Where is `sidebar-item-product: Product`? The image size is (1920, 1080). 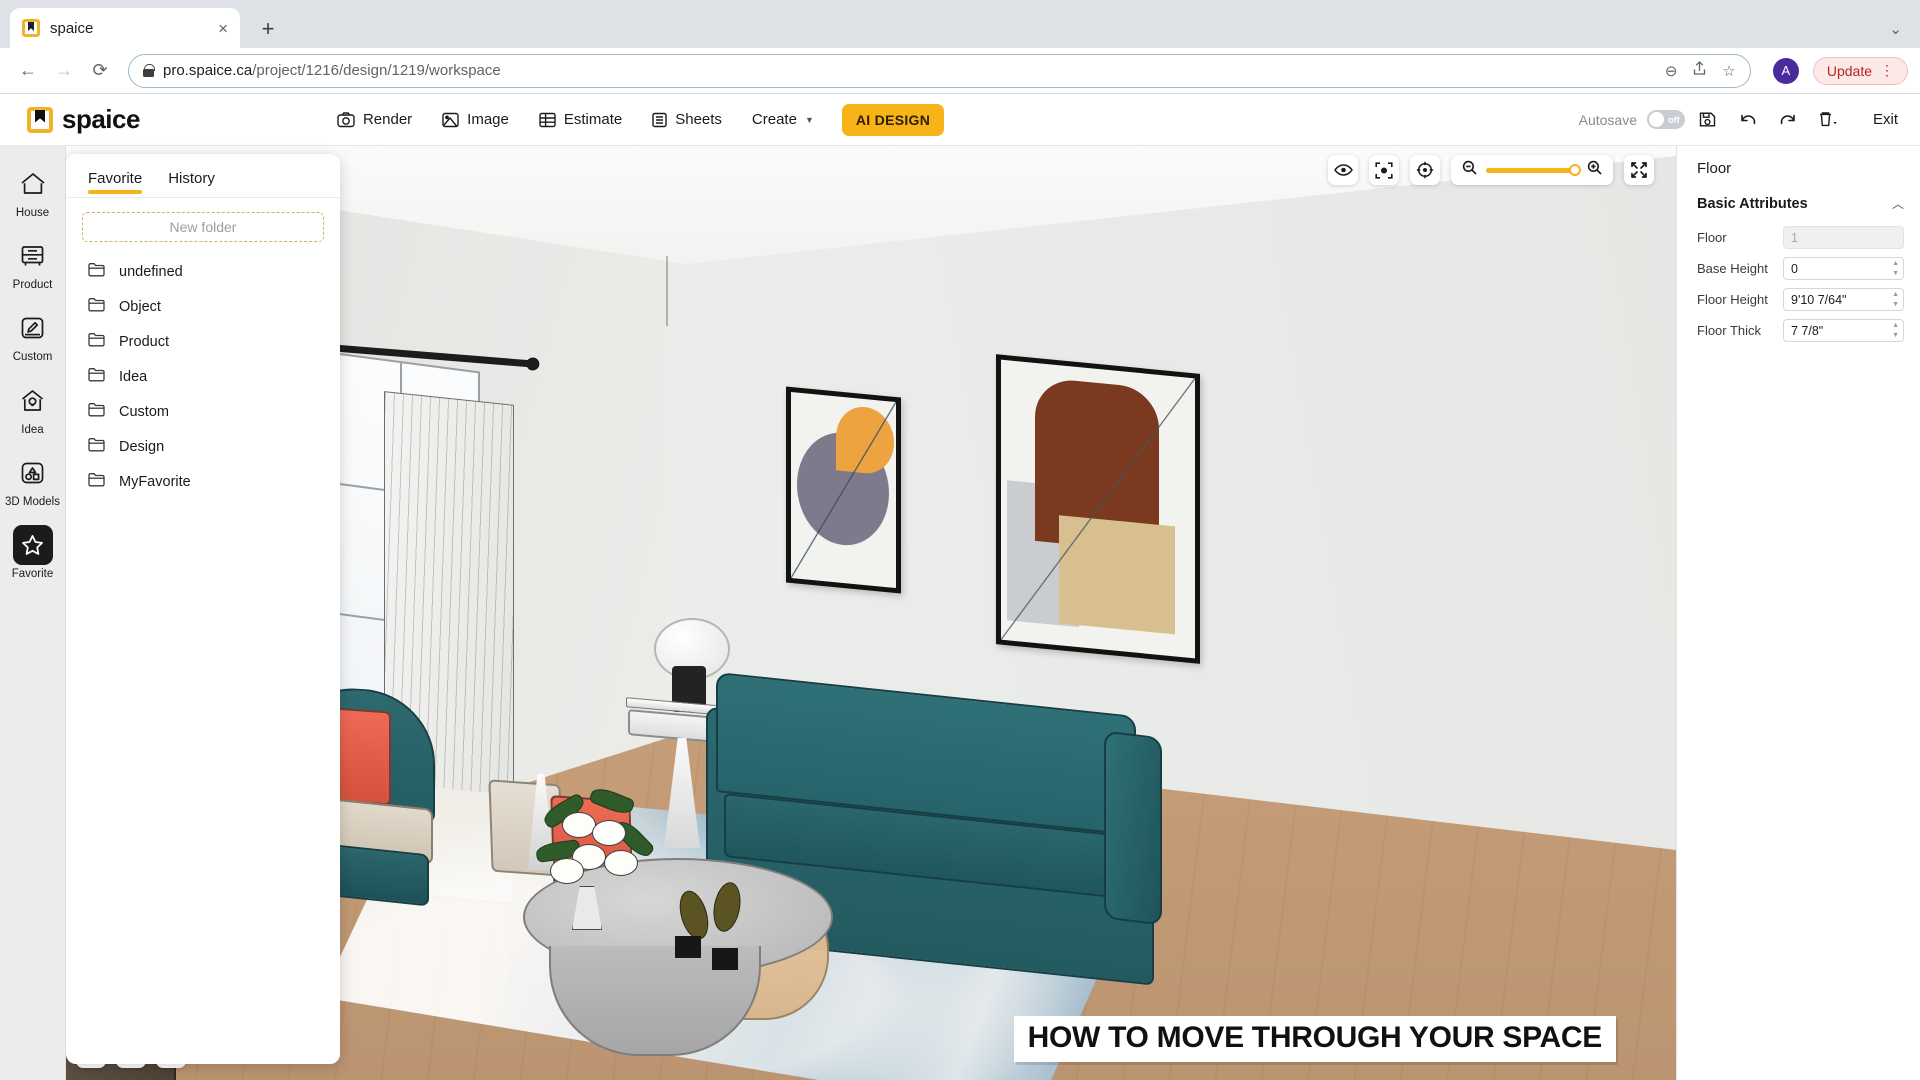 sidebar-item-product: Product is located at coordinates (33, 264).